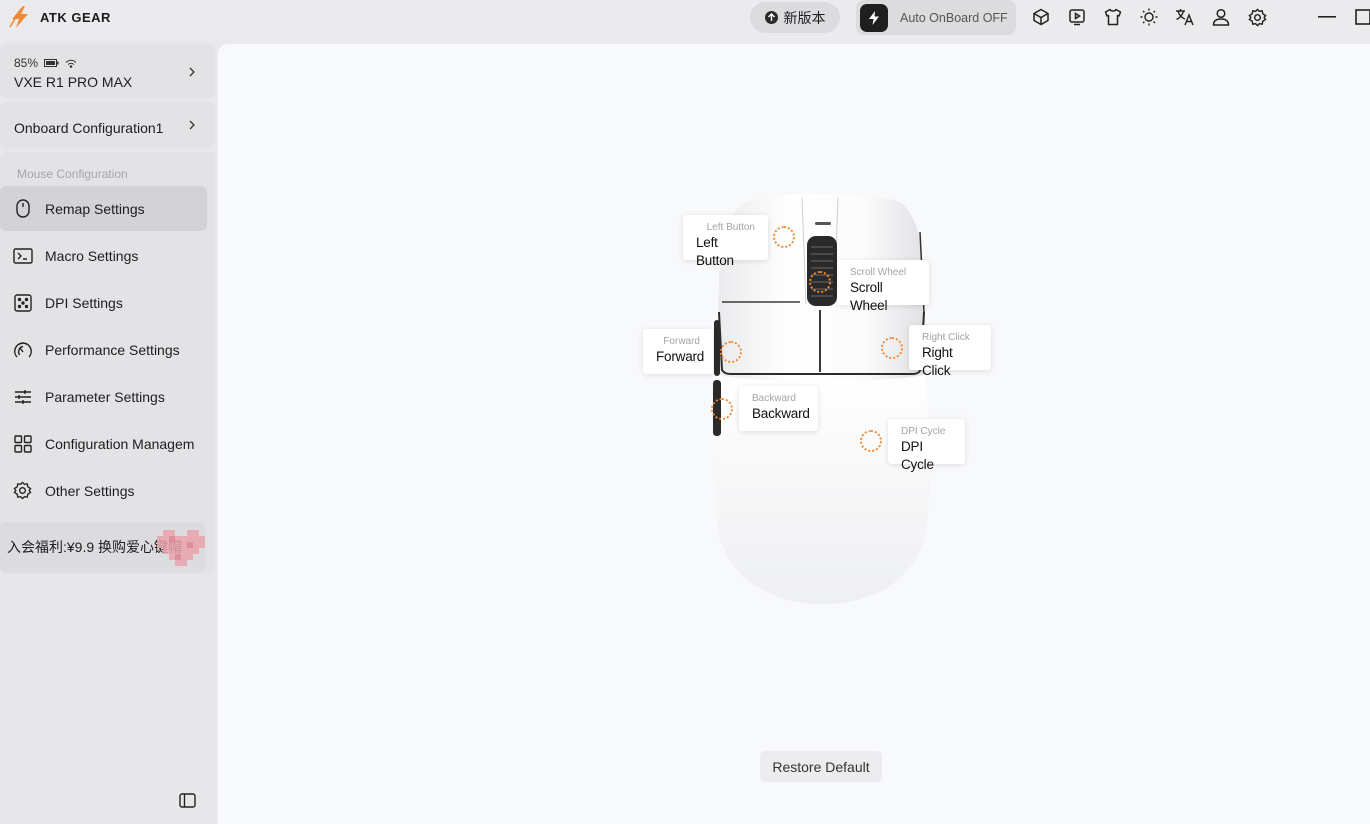 This screenshot has width=1370, height=824. I want to click on wireless-icon, so click(71, 63).